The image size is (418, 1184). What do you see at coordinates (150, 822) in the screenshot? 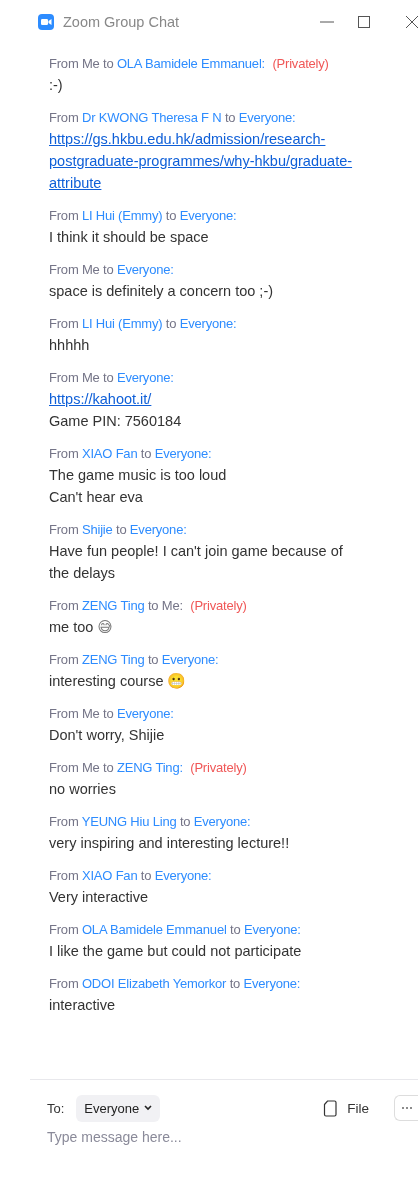
I see `message-header: From YEUNG Hiu Ling to Everyone:` at bounding box center [150, 822].